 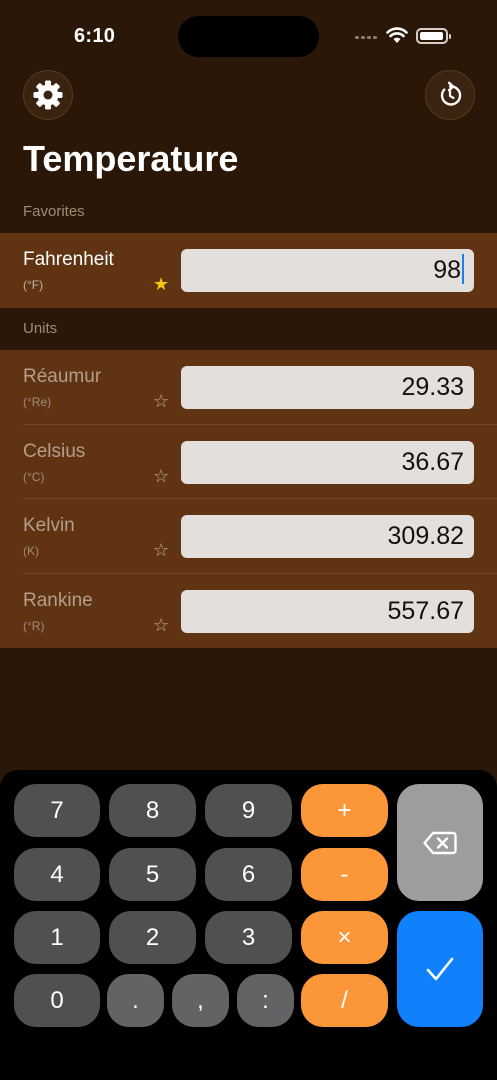 I want to click on done-button, so click(x=440, y=969).